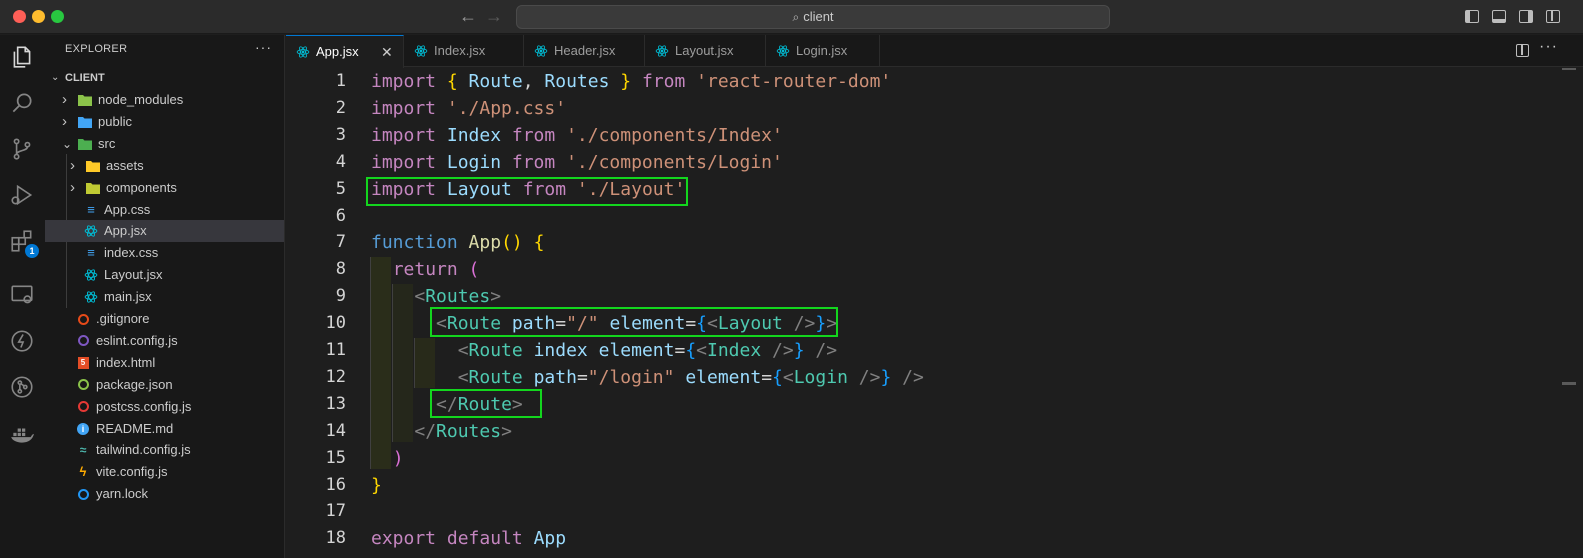 The width and height of the screenshot is (1583, 558). What do you see at coordinates (128, 297) in the screenshot?
I see `tree-item-label: main.jsx` at bounding box center [128, 297].